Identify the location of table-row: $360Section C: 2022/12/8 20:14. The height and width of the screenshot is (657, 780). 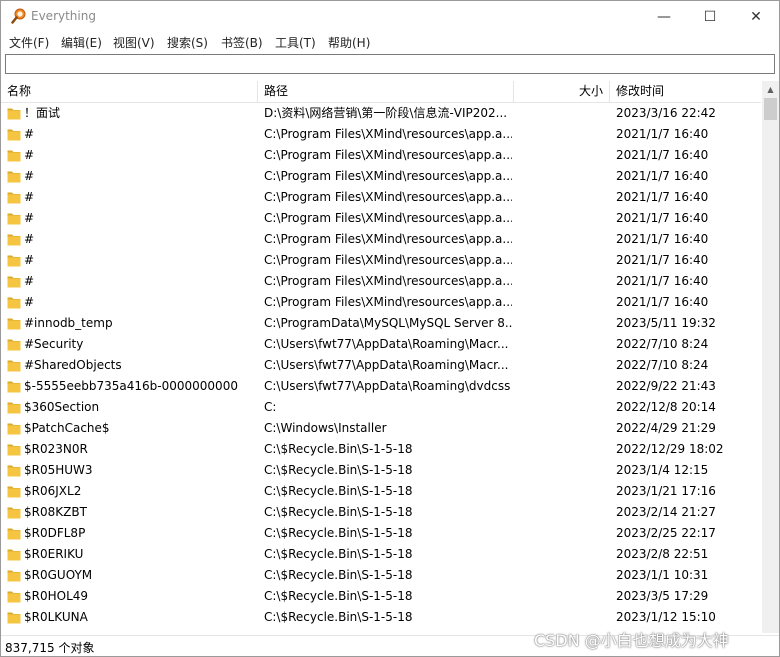
(381, 407).